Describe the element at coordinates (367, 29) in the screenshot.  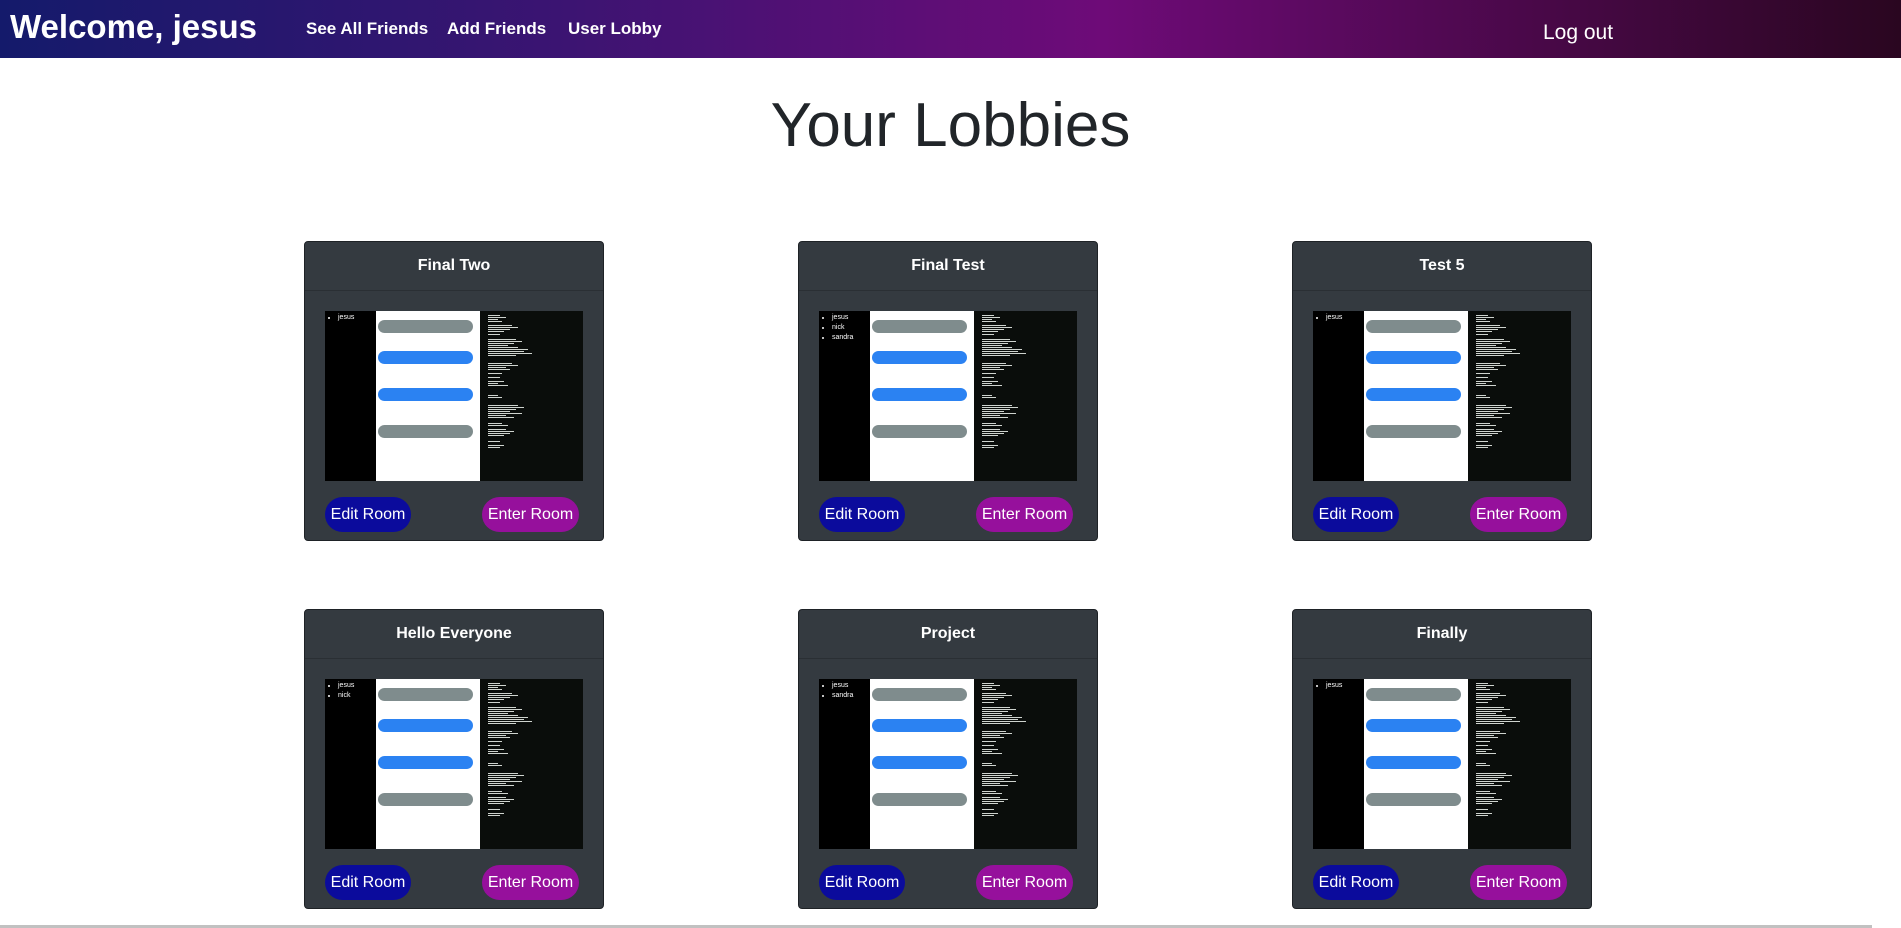
I see `nav-see-all-friends: See All Friends` at that location.